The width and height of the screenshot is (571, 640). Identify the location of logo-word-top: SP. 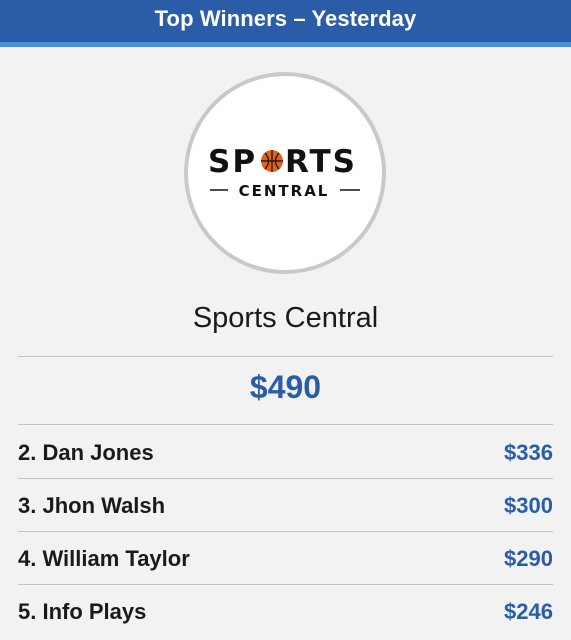
(232, 162).